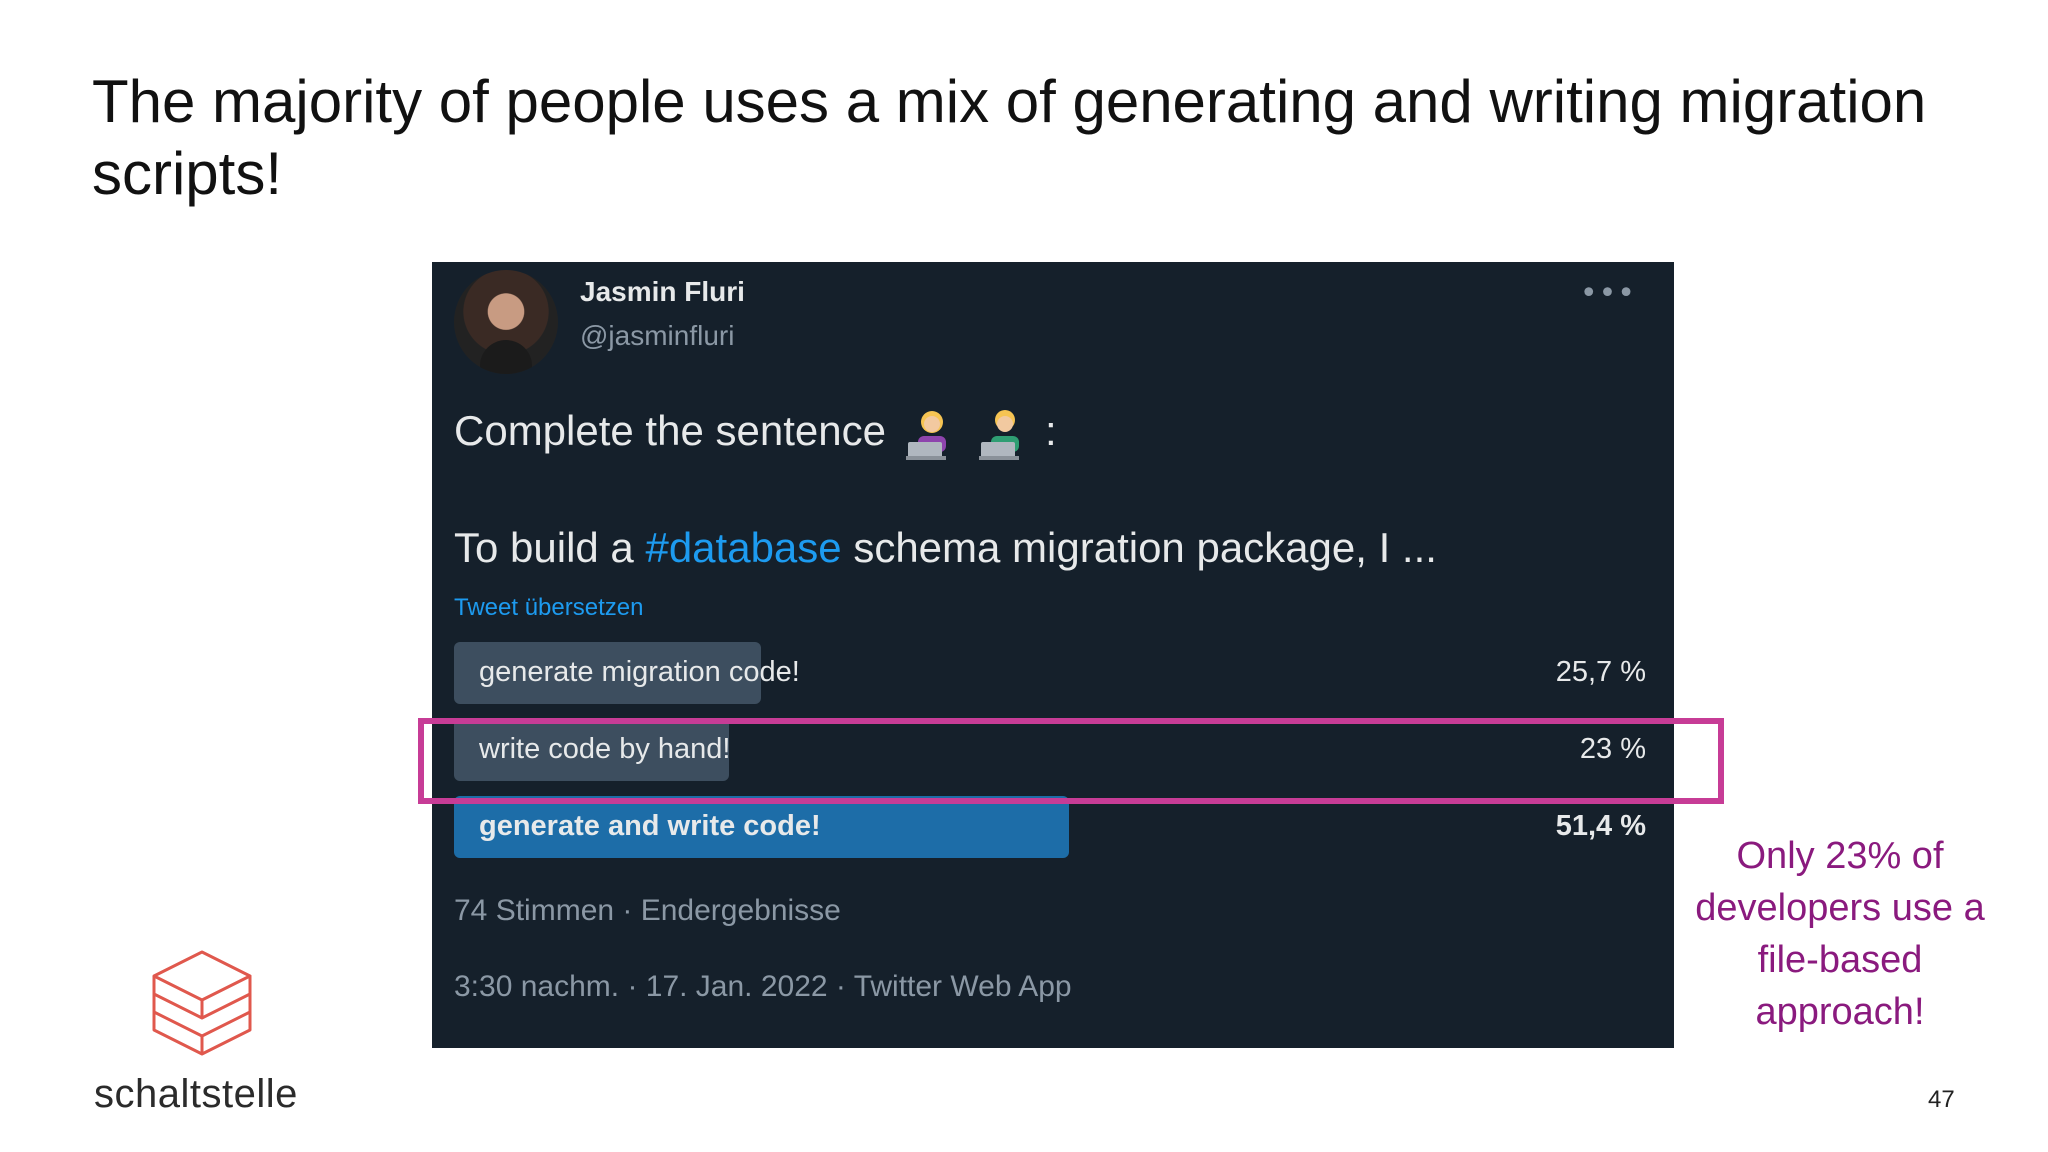 The height and width of the screenshot is (1152, 2048). What do you see at coordinates (1608, 293) in the screenshot?
I see `ellipsis-icon: •••` at bounding box center [1608, 293].